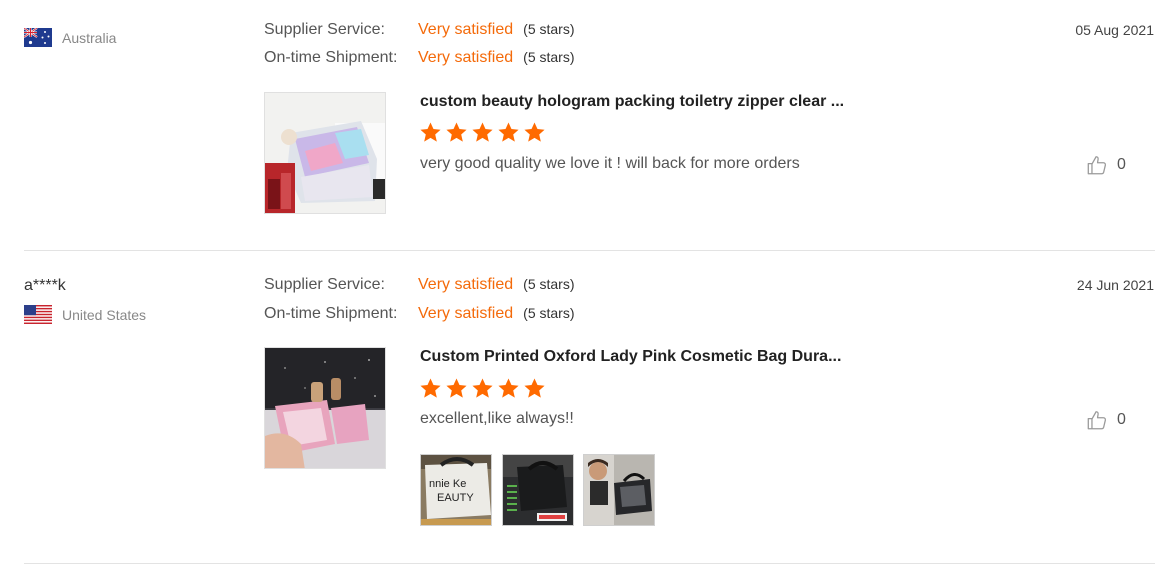 The image size is (1168, 570). I want to click on country-name: United States, so click(104, 314).